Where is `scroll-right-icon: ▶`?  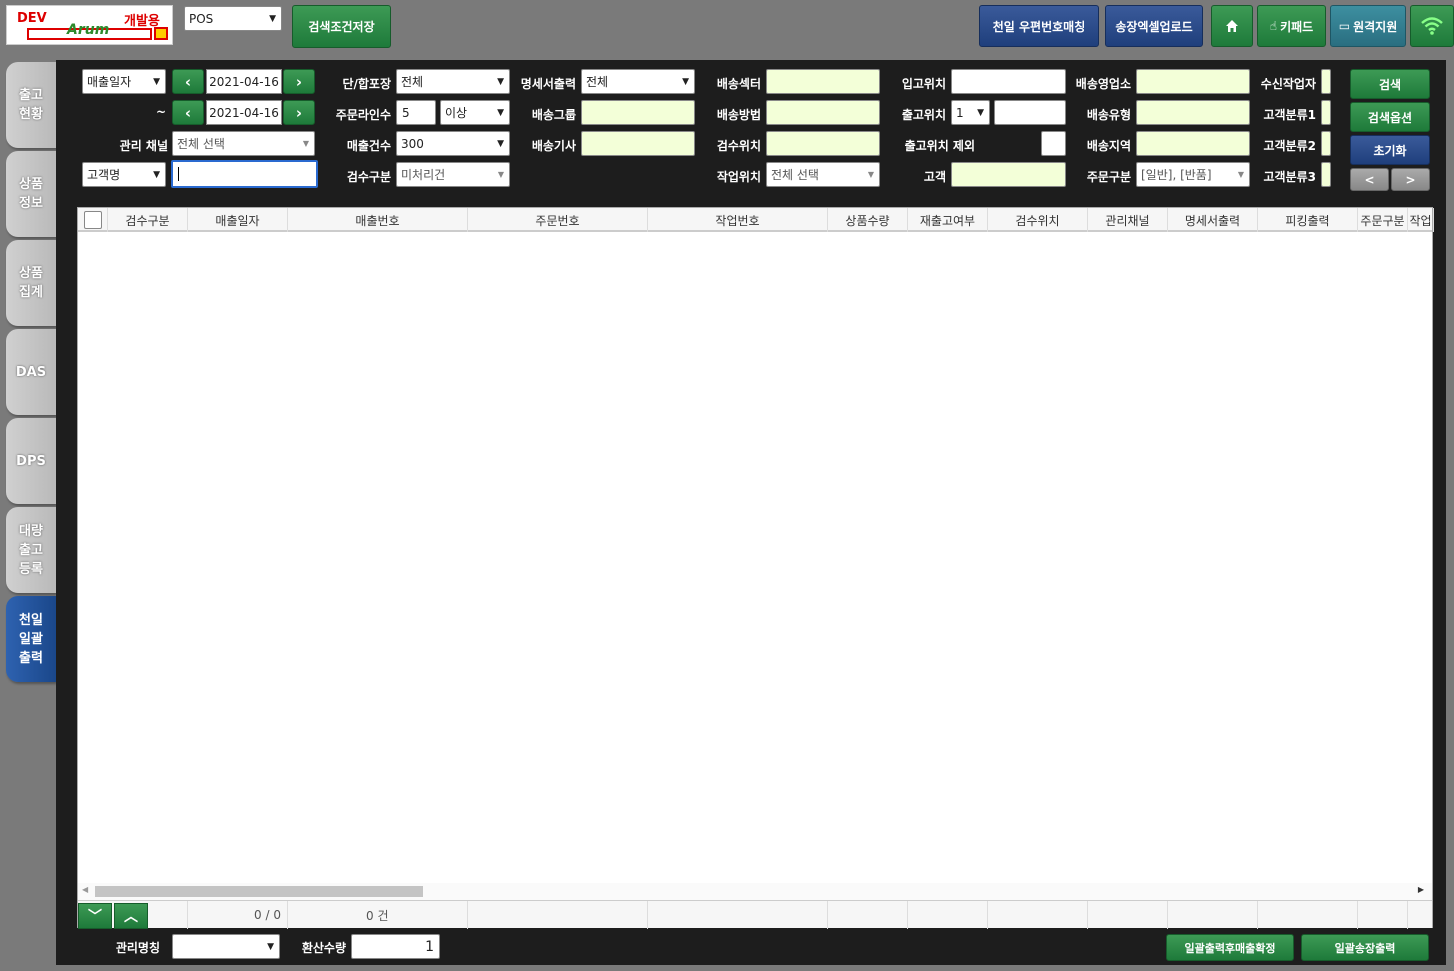
scroll-right-icon: ▶ is located at coordinates (1421, 889).